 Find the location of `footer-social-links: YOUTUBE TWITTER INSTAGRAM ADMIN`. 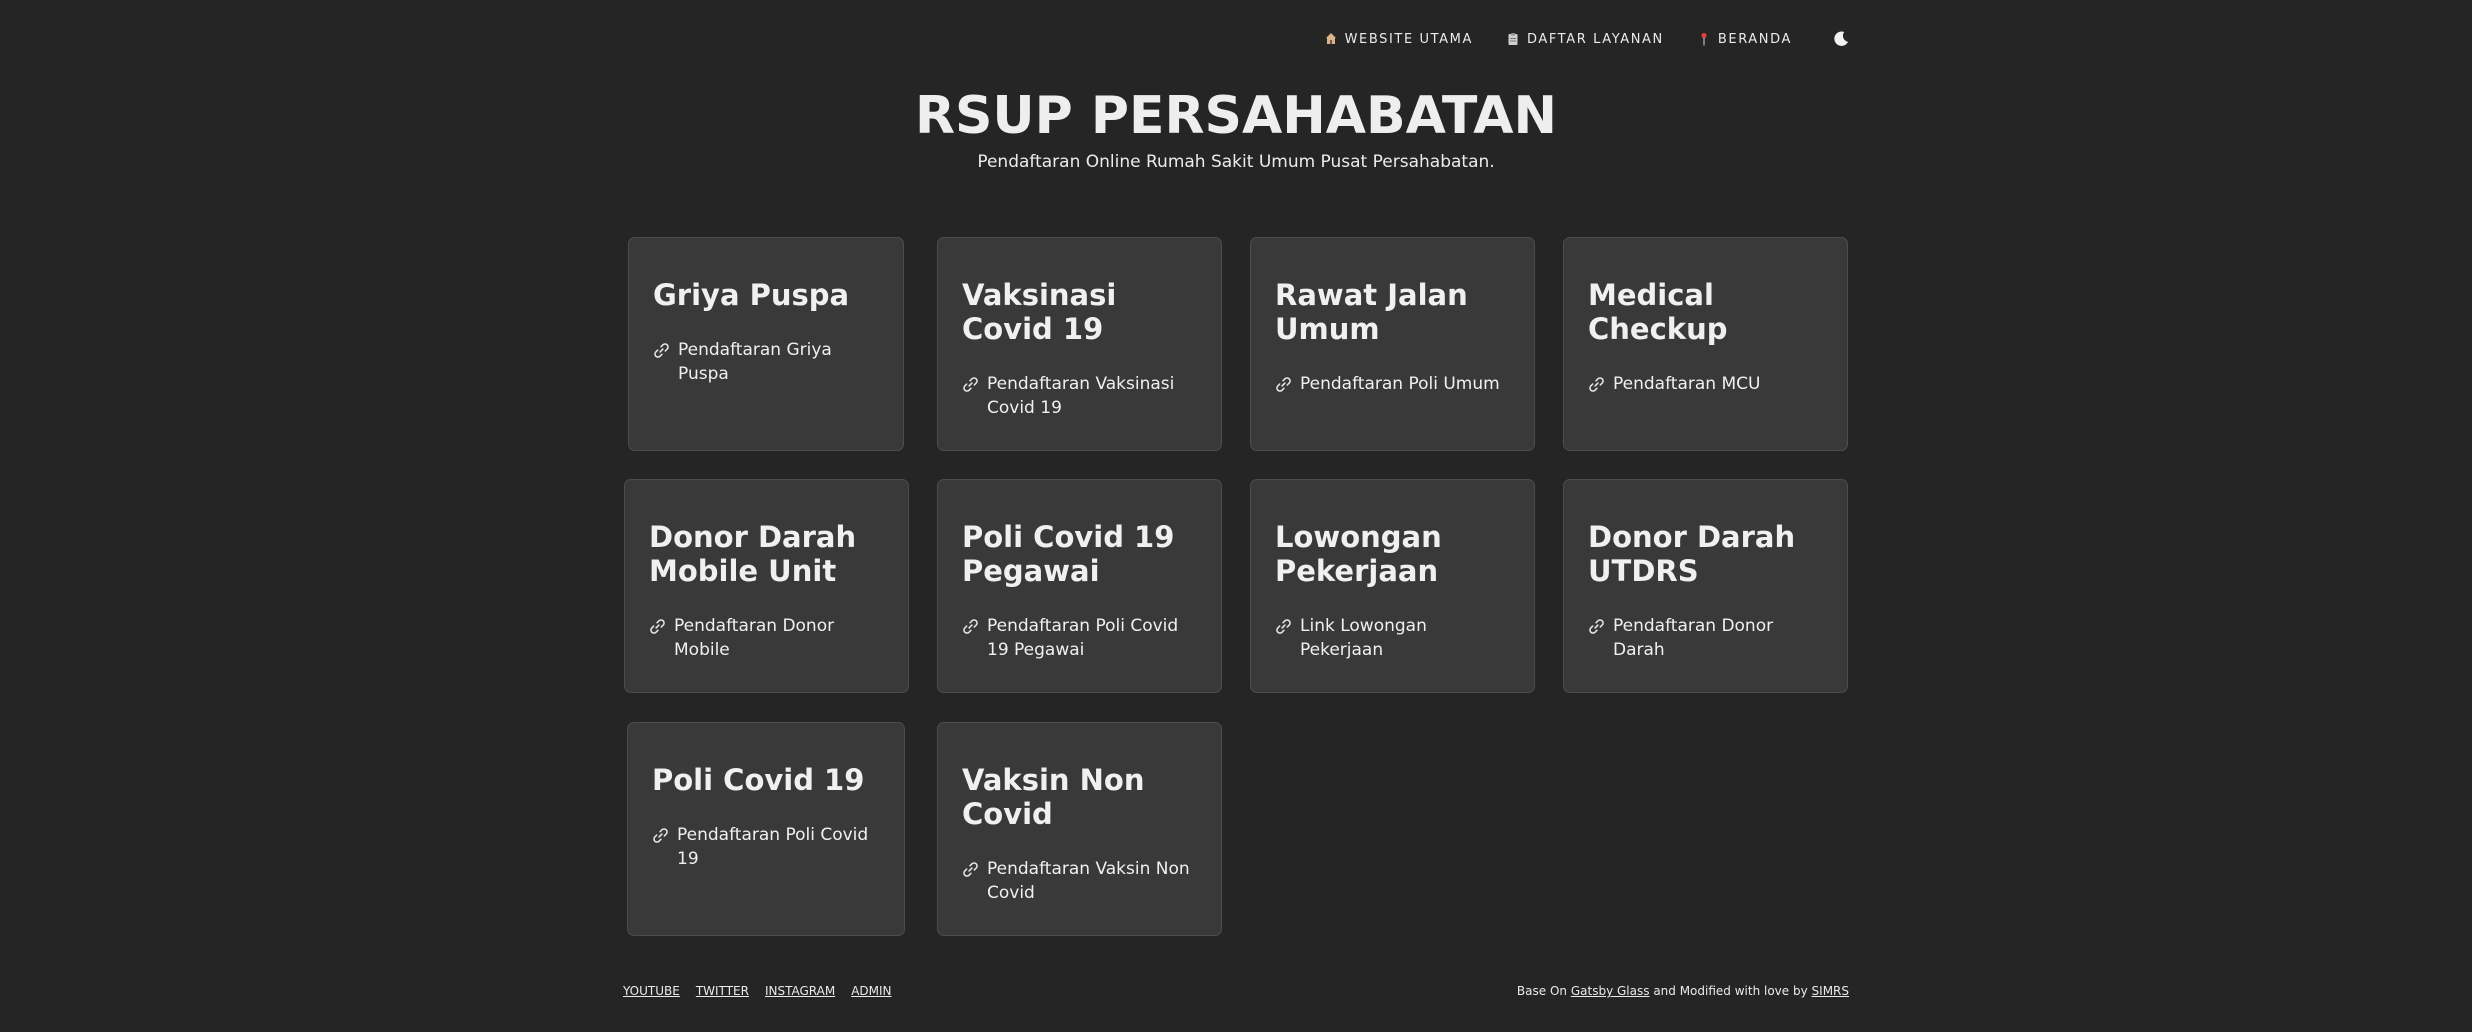

footer-social-links: YOUTUBE TWITTER INSTAGRAM ADMIN is located at coordinates (757, 991).